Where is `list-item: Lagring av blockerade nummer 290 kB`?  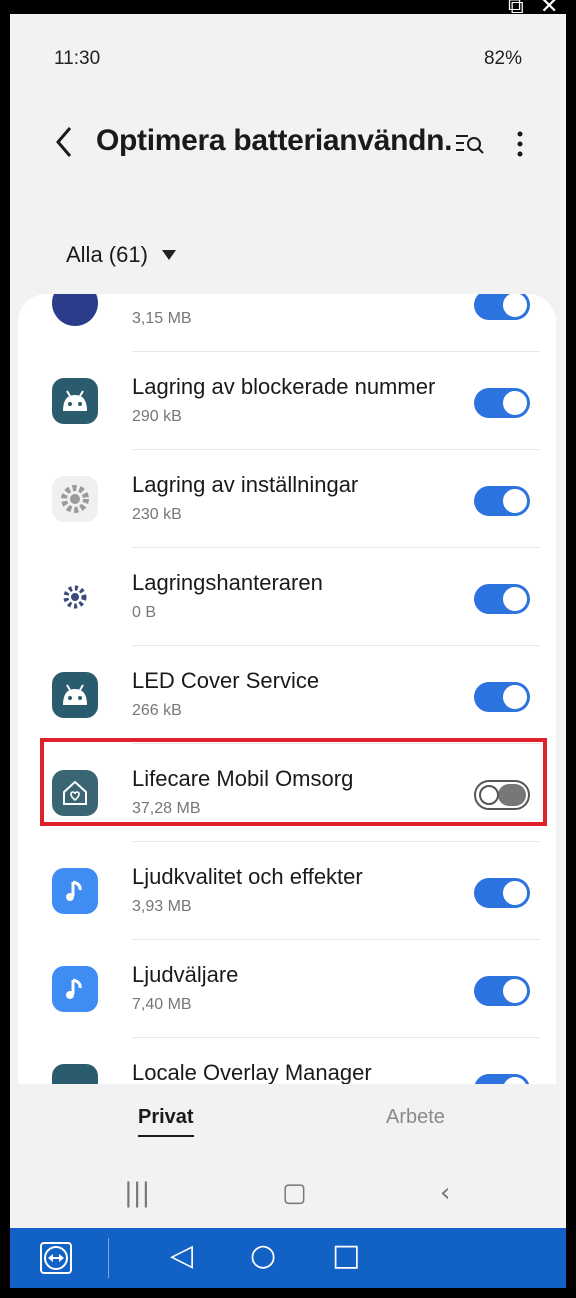 list-item: Lagring av blockerade nummer 290 kB is located at coordinates (287, 401).